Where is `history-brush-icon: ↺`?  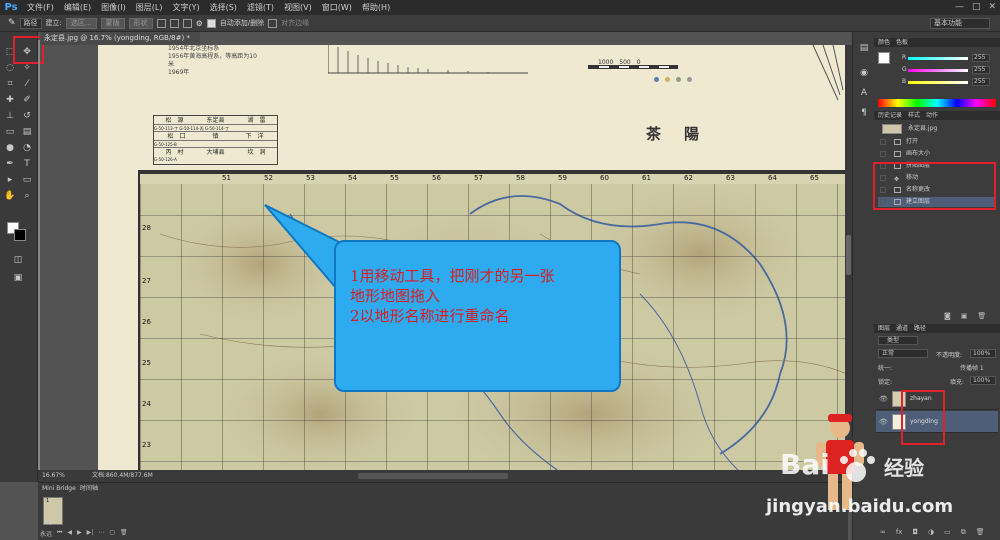
history-brush-icon: ↺ is located at coordinates (27, 116).